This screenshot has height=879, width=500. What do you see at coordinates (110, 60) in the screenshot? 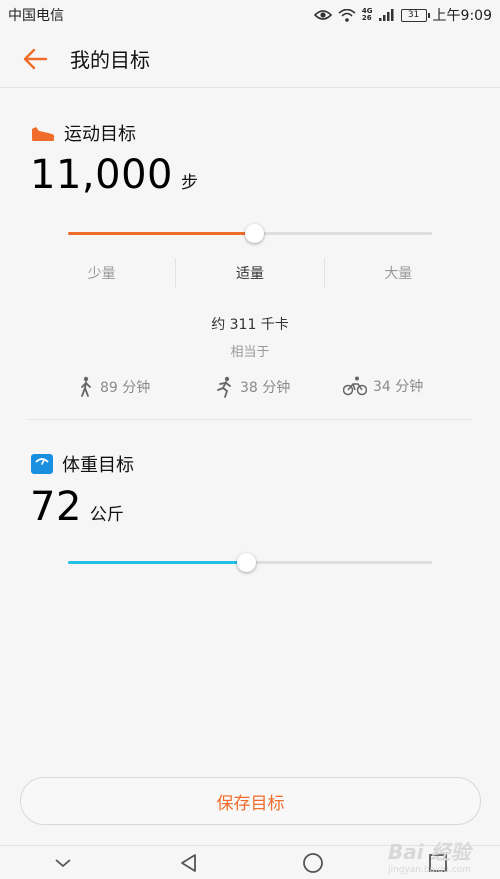
I see `page-title: 我的目标` at bounding box center [110, 60].